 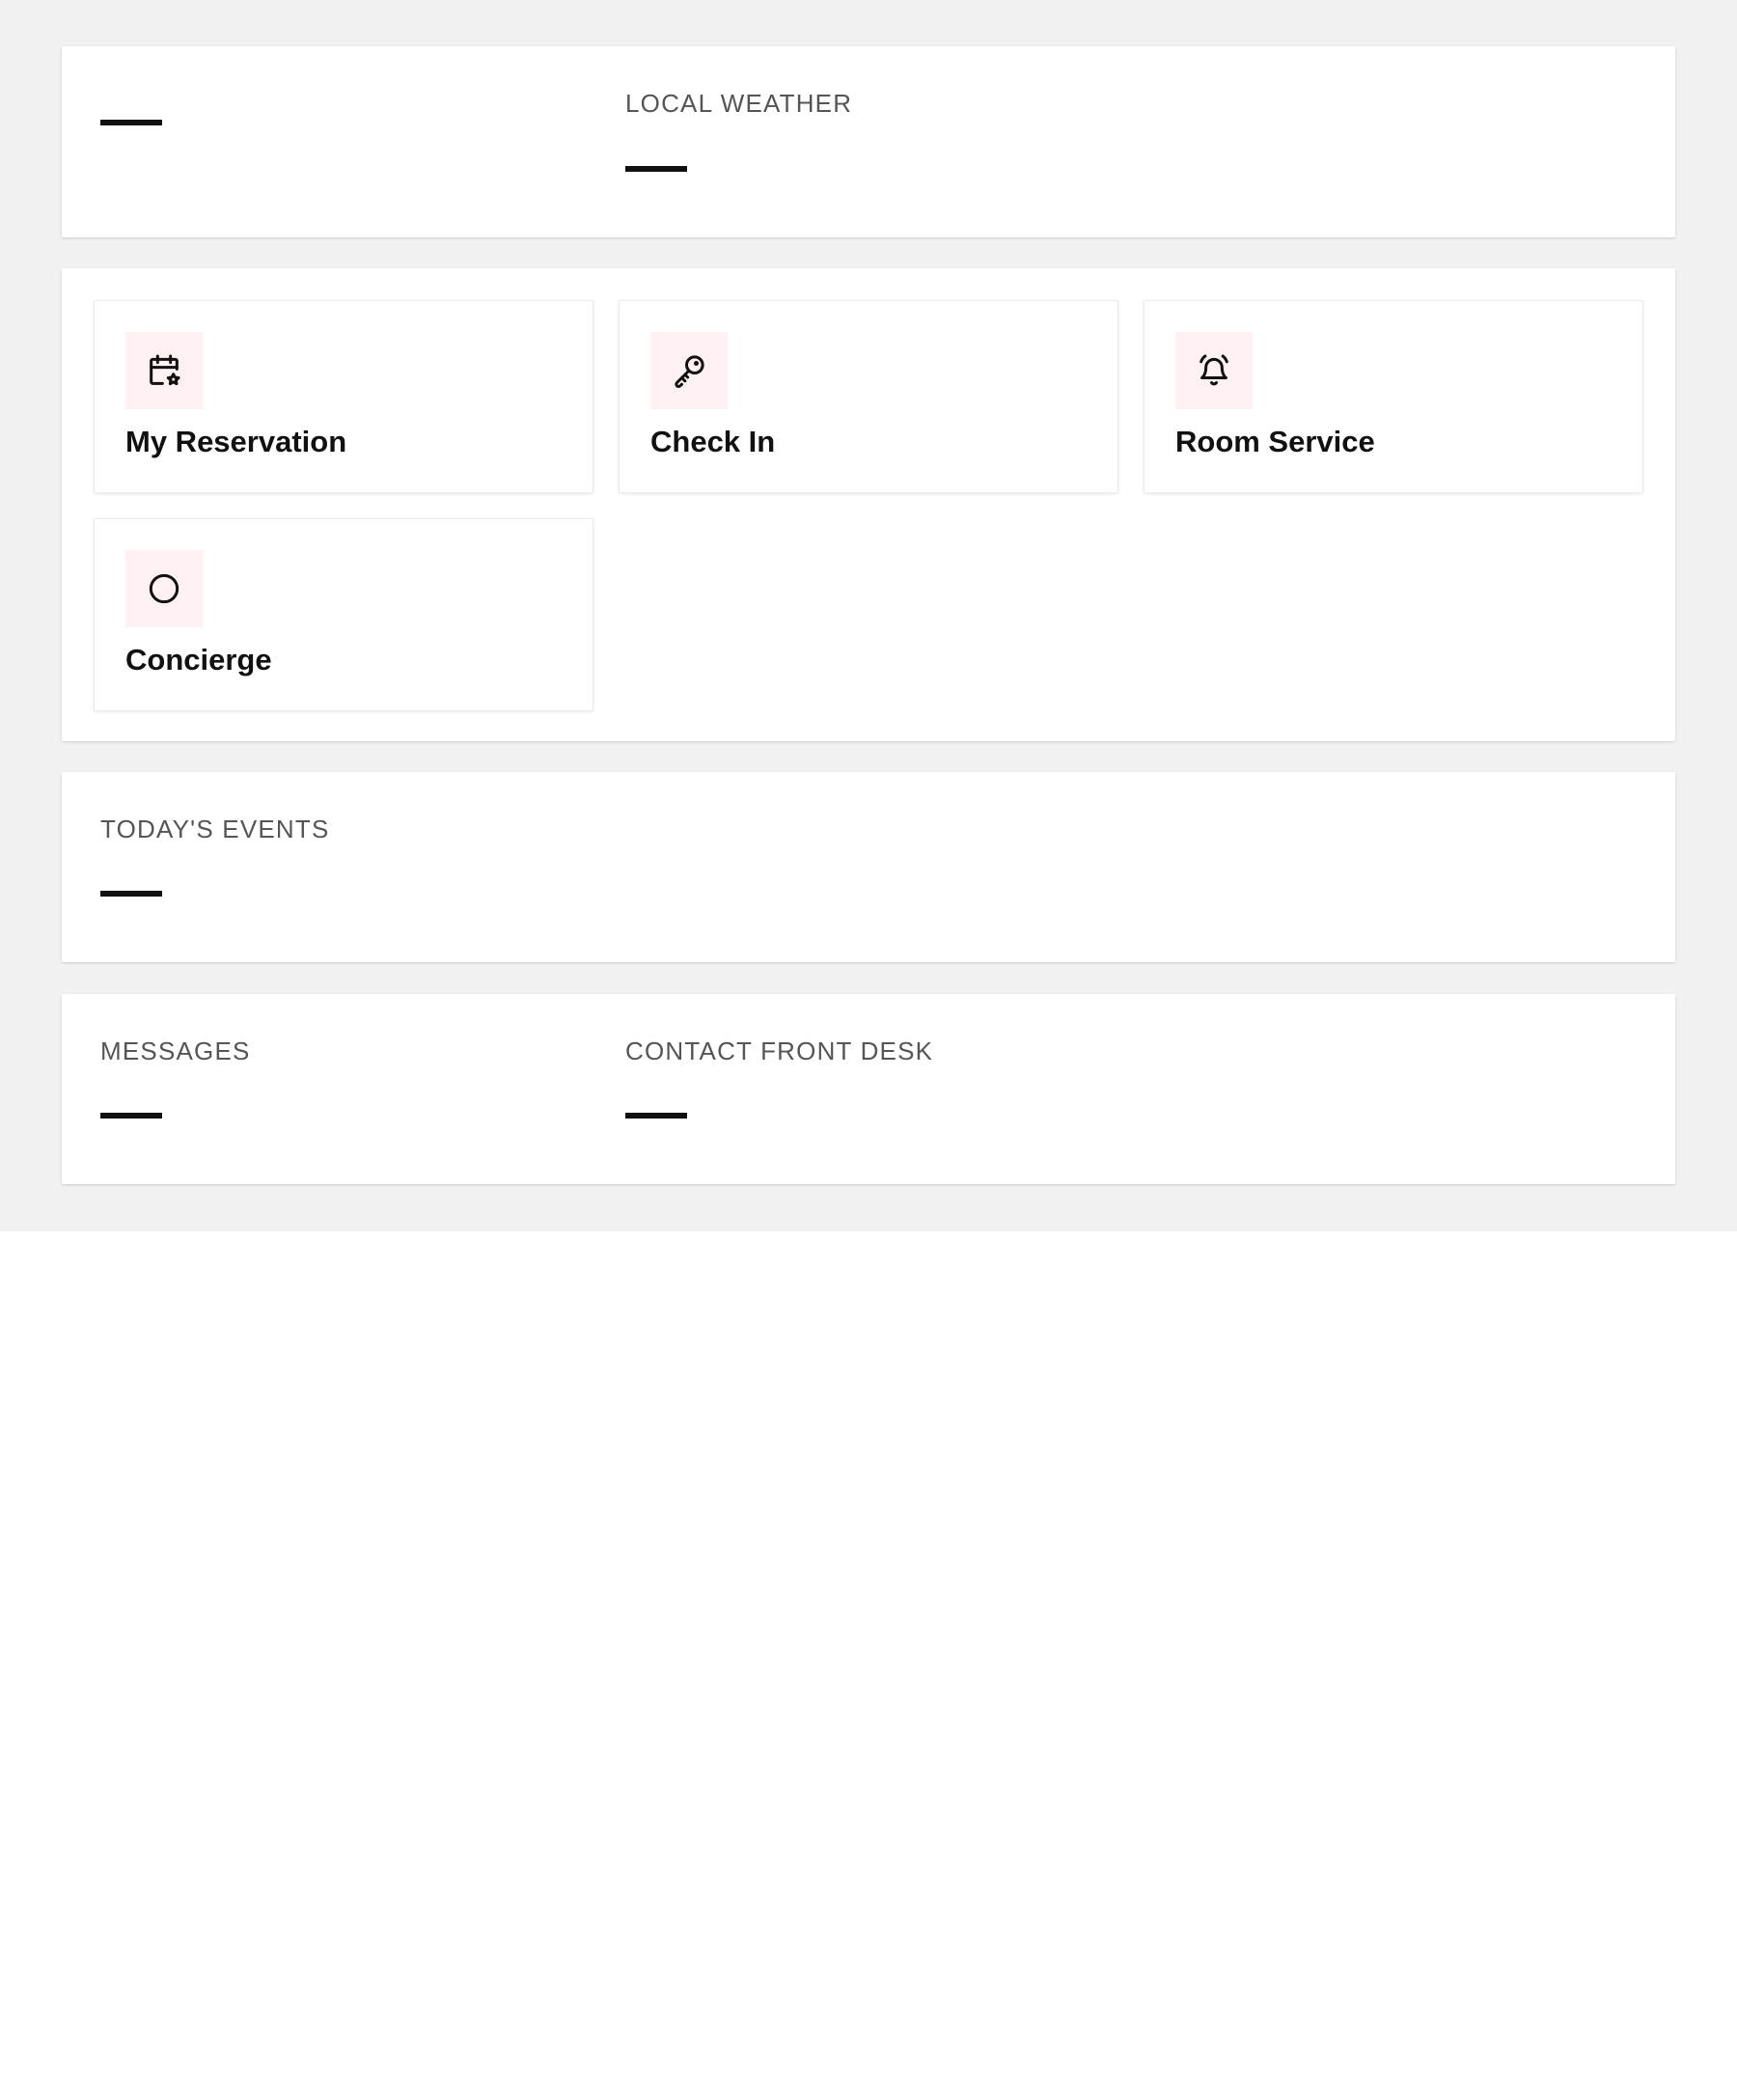 What do you see at coordinates (713, 441) in the screenshot?
I see `check-in-label: Check In` at bounding box center [713, 441].